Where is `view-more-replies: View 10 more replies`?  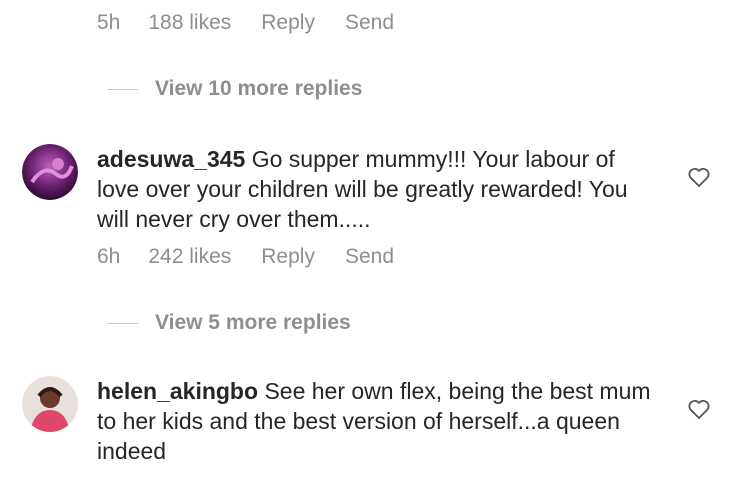
view-more-replies: View 10 more replies is located at coordinates (235, 89).